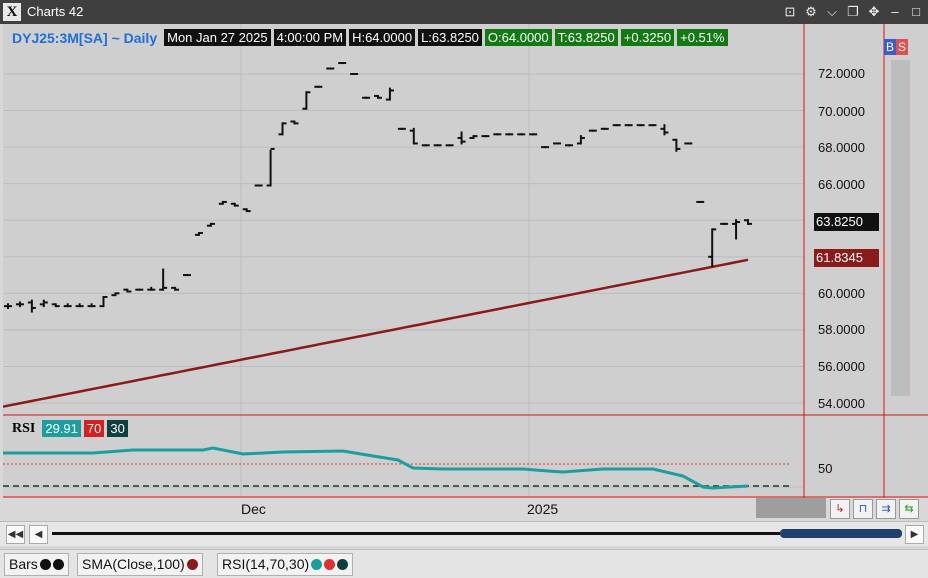 The image size is (928, 578). I want to click on compress-icon: ⇉, so click(886, 509).